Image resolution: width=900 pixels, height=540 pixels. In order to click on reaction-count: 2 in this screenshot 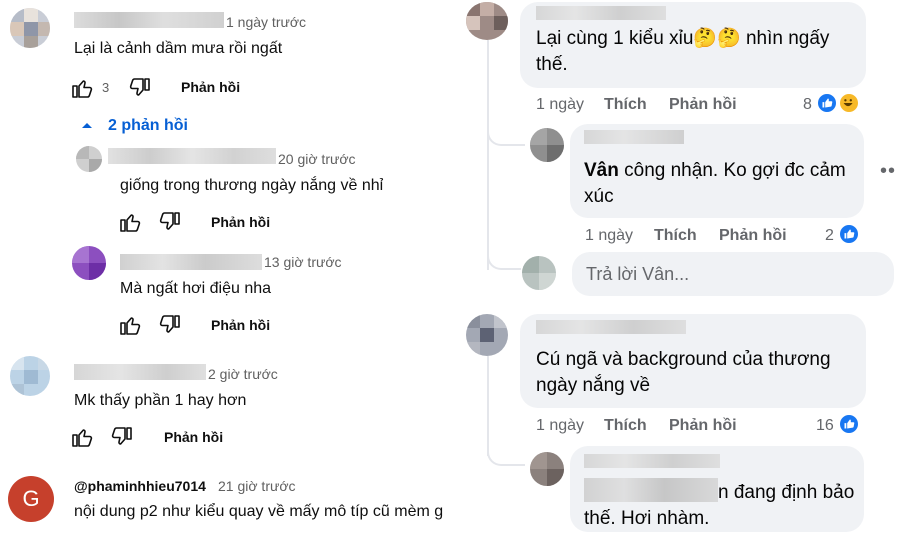, I will do `click(829, 236)`.